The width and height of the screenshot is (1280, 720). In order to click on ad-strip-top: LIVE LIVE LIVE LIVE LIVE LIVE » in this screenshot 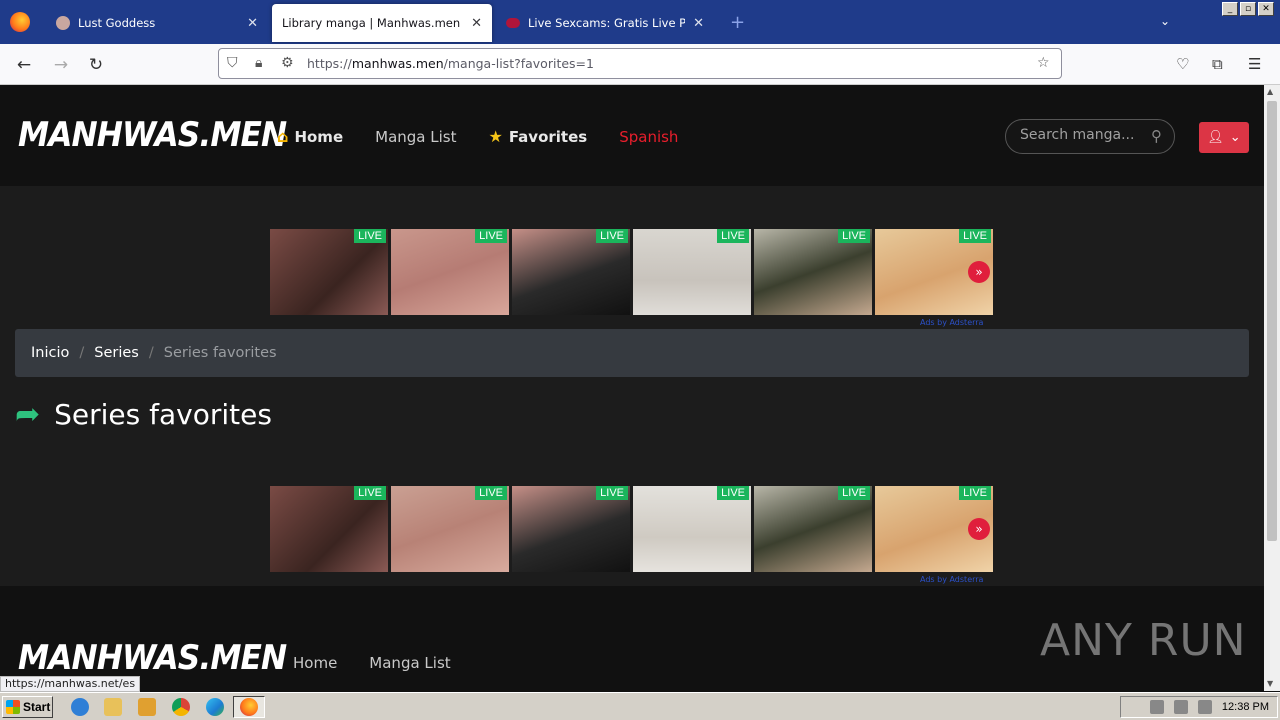, I will do `click(633, 272)`.